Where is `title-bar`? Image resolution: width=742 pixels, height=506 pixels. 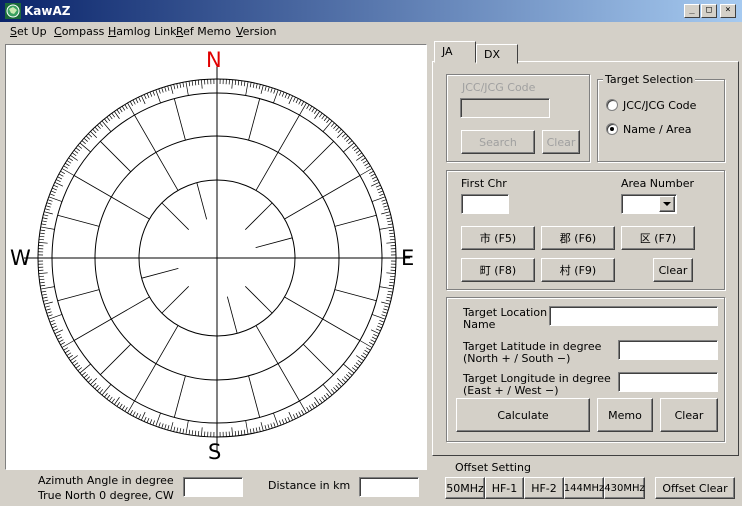 title-bar is located at coordinates (371, 11).